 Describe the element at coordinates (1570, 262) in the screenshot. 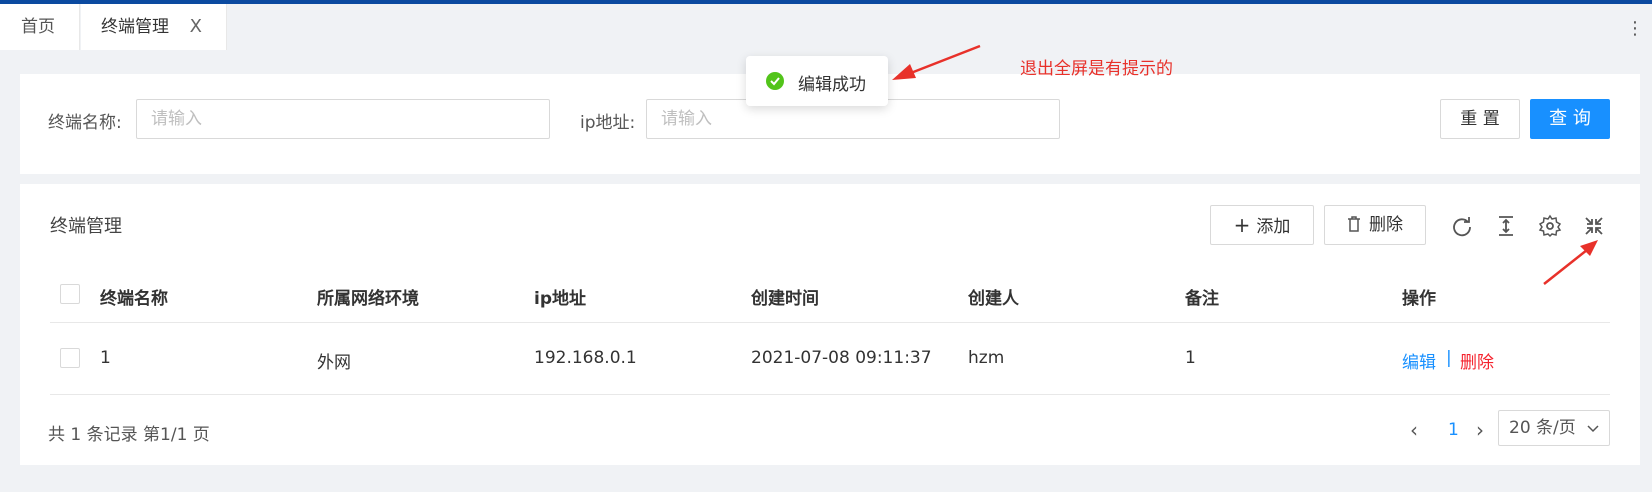

I see `annotation-arrow-to-fullscreen` at that location.